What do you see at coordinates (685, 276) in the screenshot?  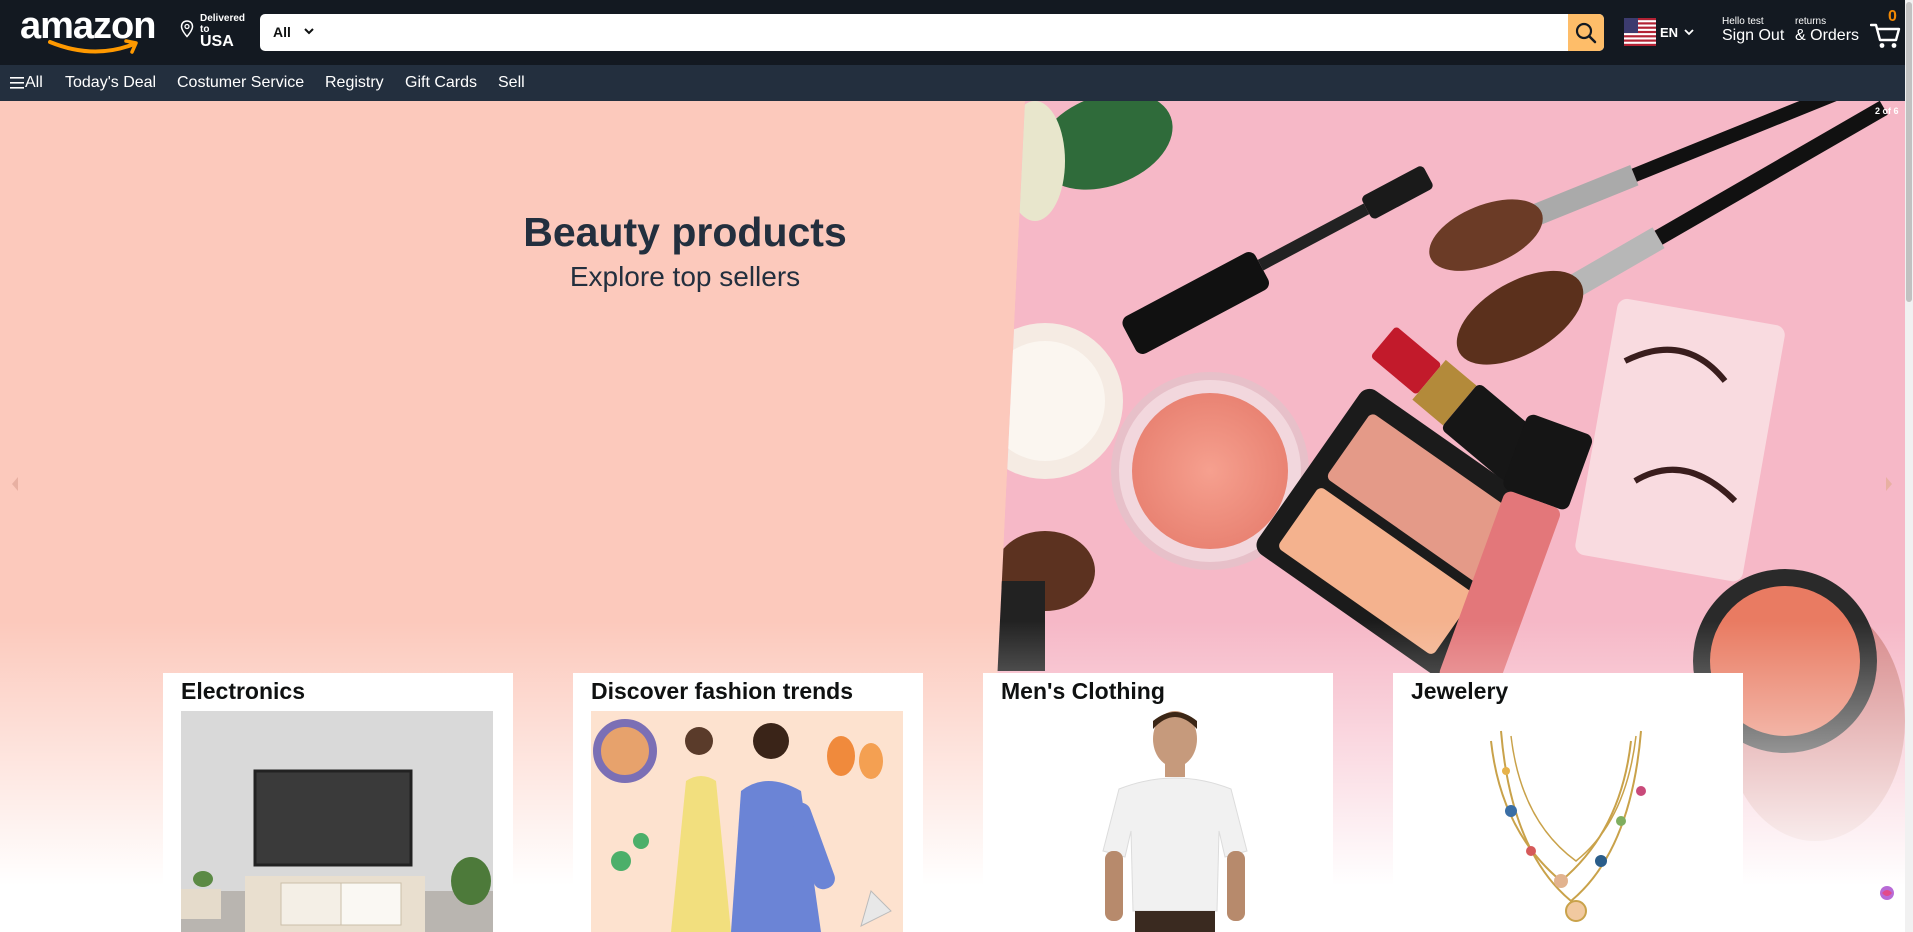 I see `hero-subtitle: Explore top sellers` at bounding box center [685, 276].